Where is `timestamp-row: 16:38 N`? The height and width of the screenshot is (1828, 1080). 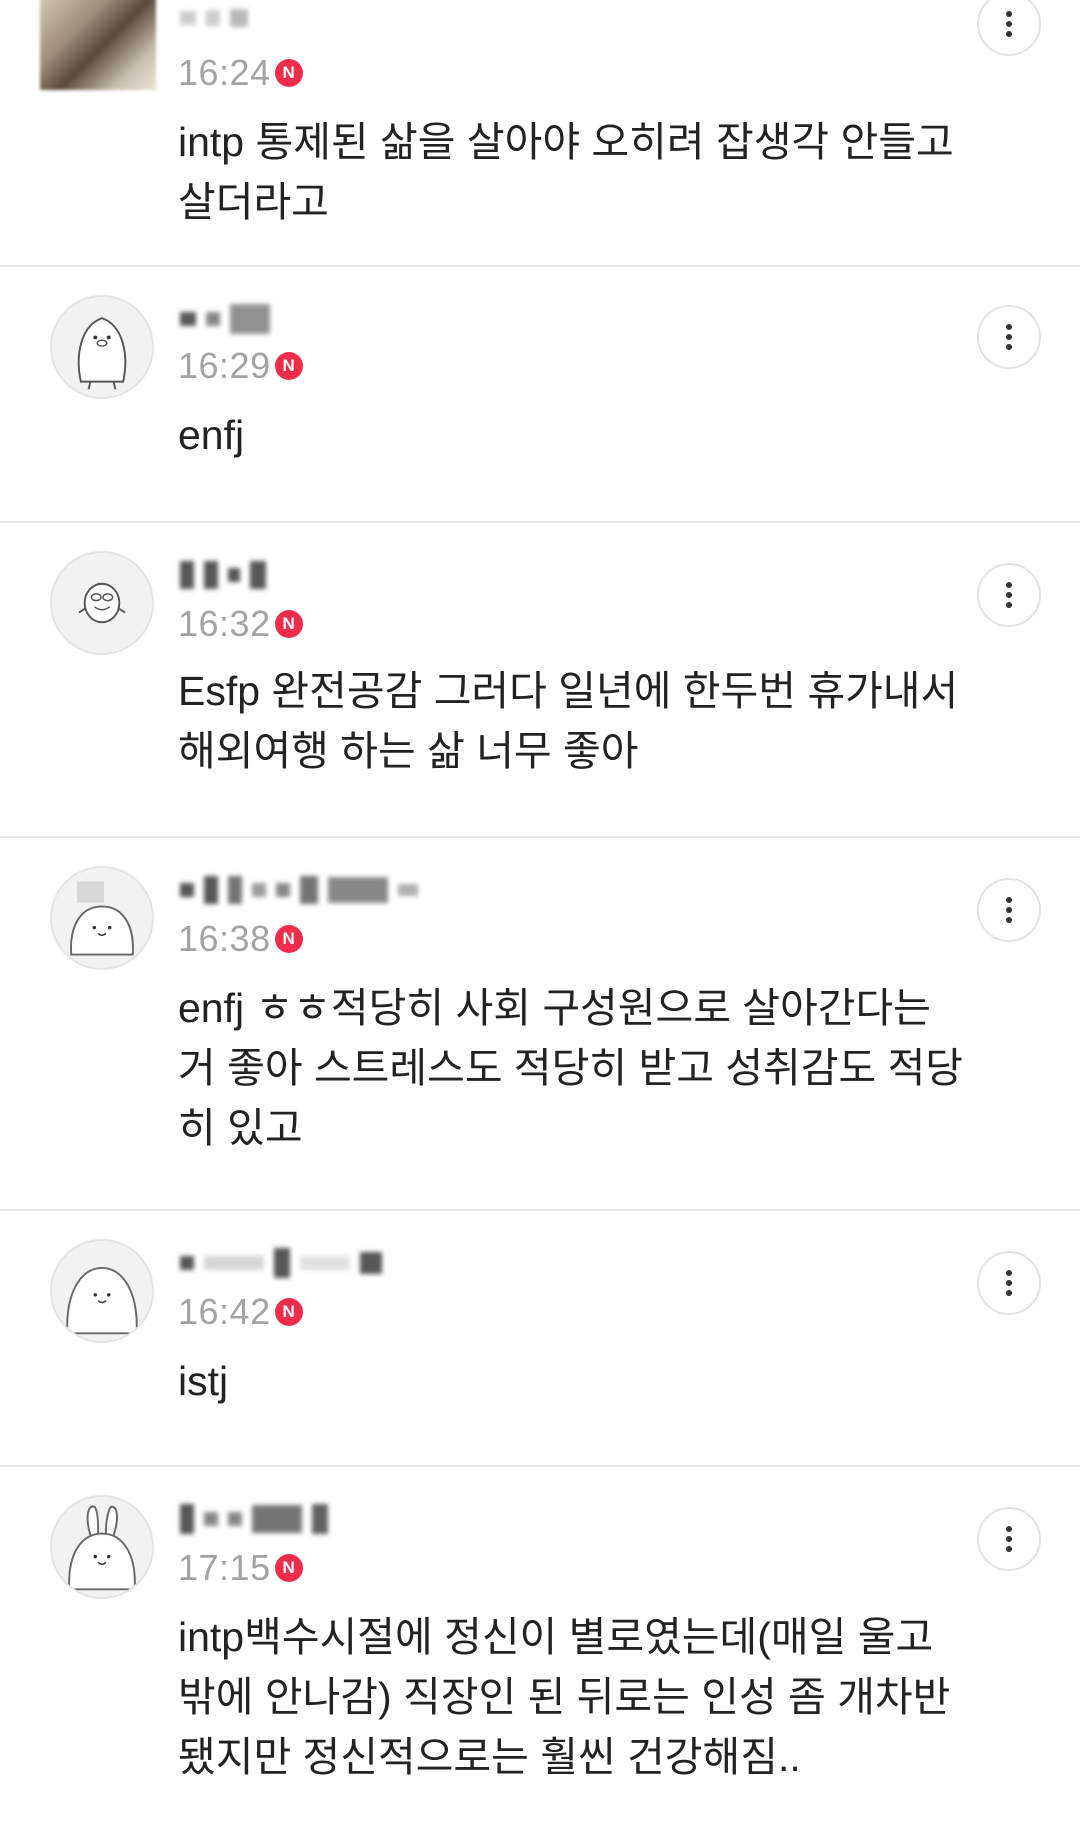 timestamp-row: 16:38 N is located at coordinates (240, 939).